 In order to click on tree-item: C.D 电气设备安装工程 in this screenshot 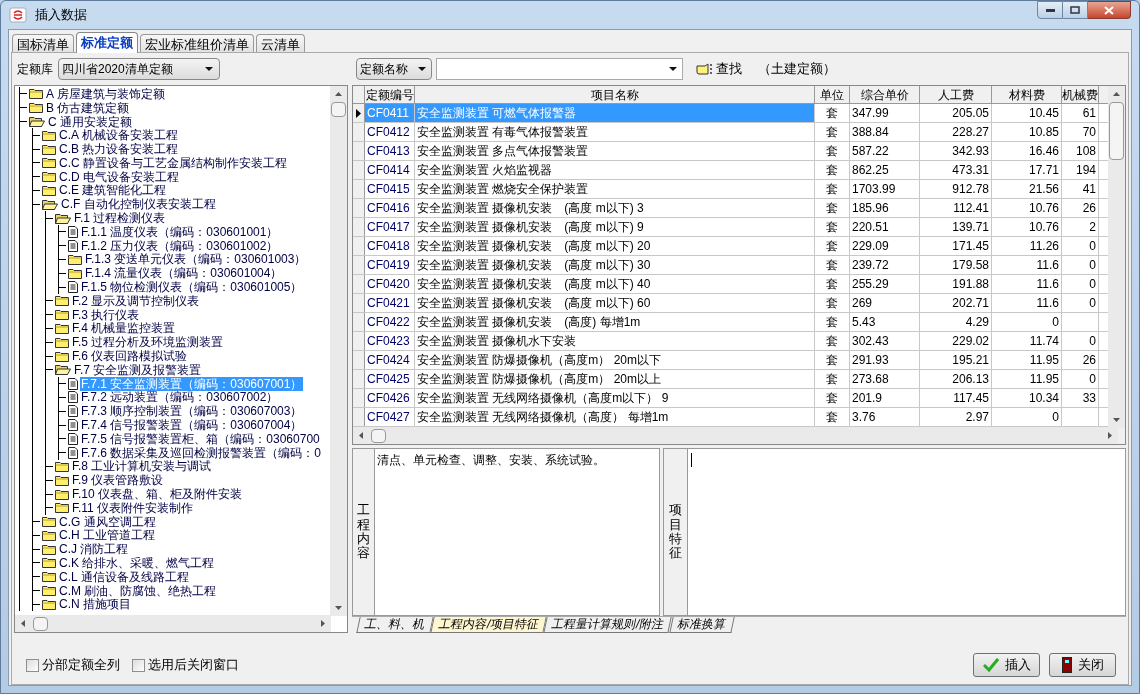, I will do `click(119, 176)`.